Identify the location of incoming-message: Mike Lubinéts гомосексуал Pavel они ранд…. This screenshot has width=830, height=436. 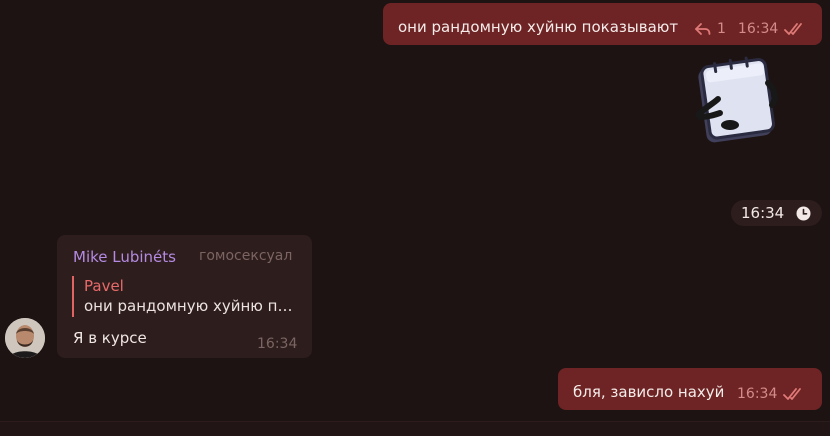
(184, 296).